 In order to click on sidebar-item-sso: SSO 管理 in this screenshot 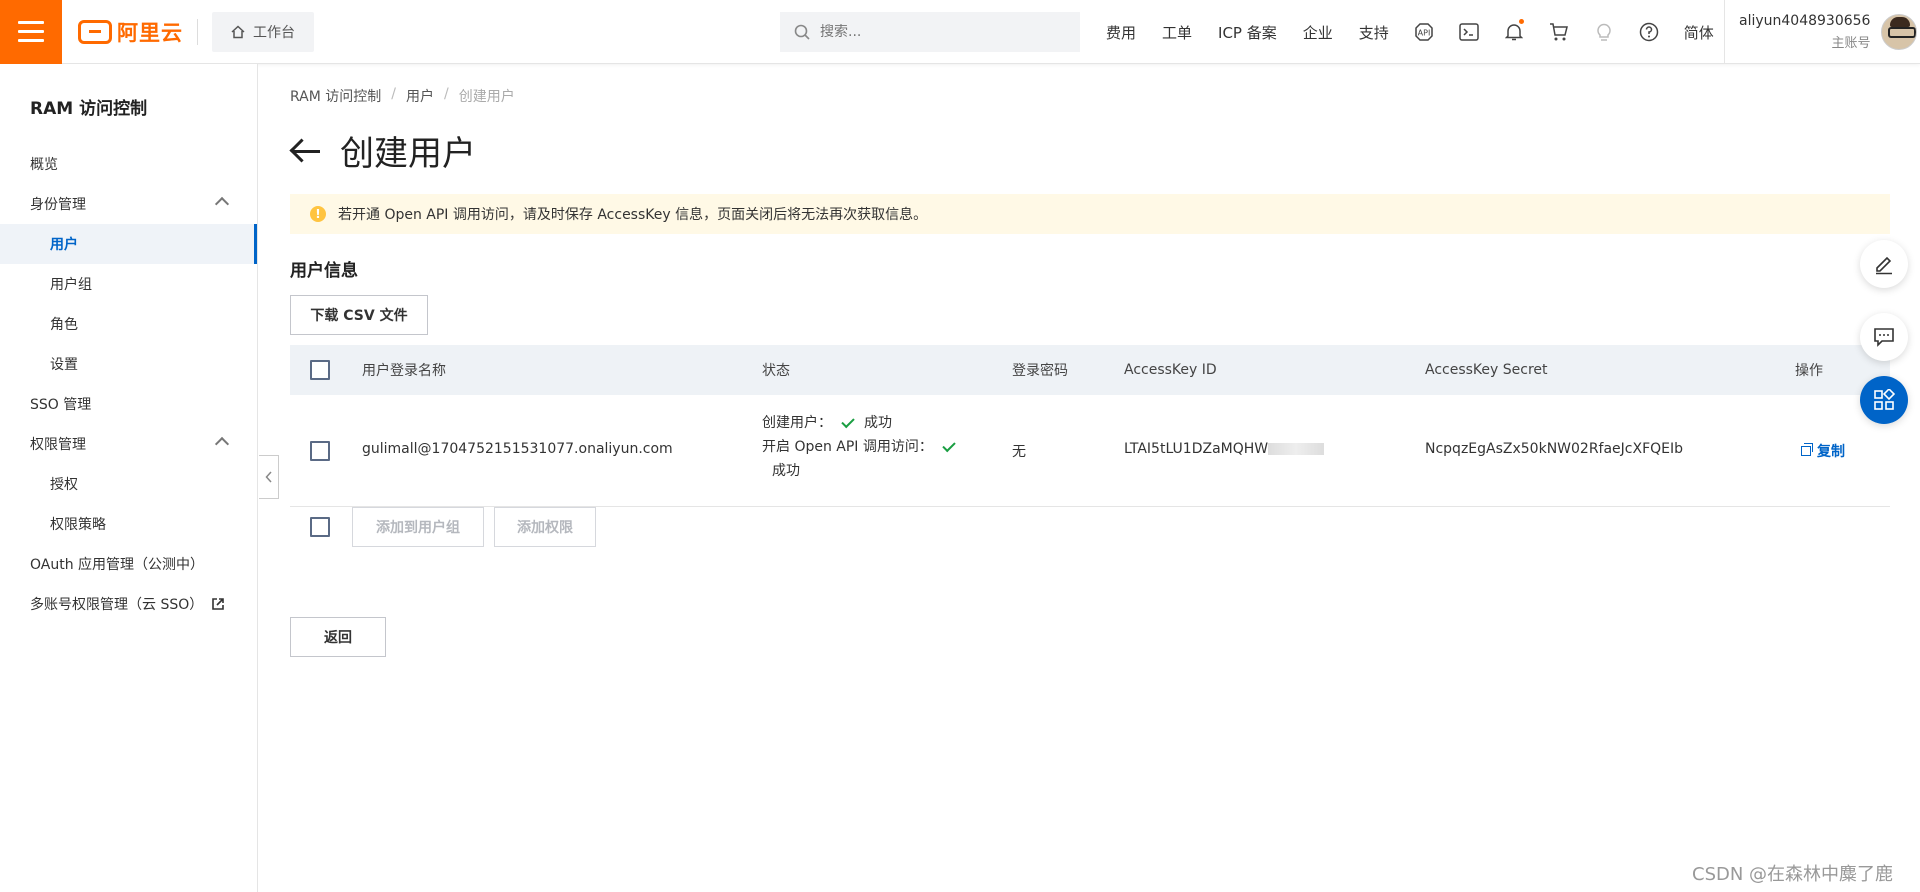, I will do `click(128, 404)`.